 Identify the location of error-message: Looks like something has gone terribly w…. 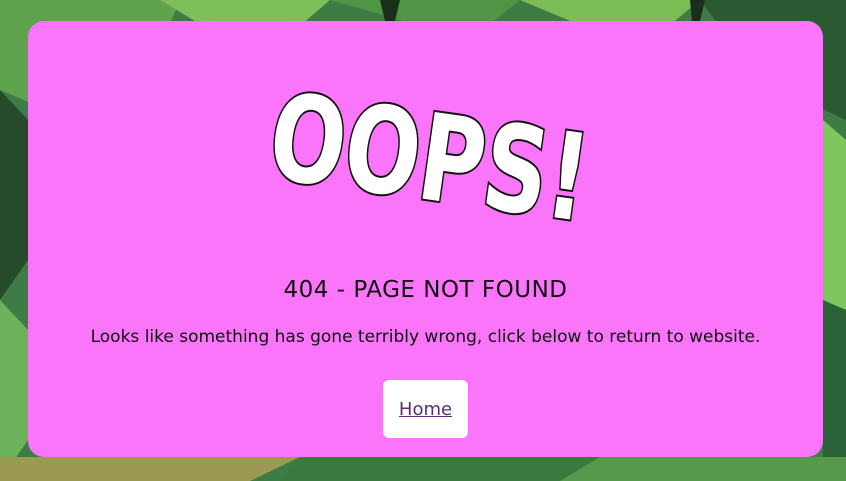
(425, 337).